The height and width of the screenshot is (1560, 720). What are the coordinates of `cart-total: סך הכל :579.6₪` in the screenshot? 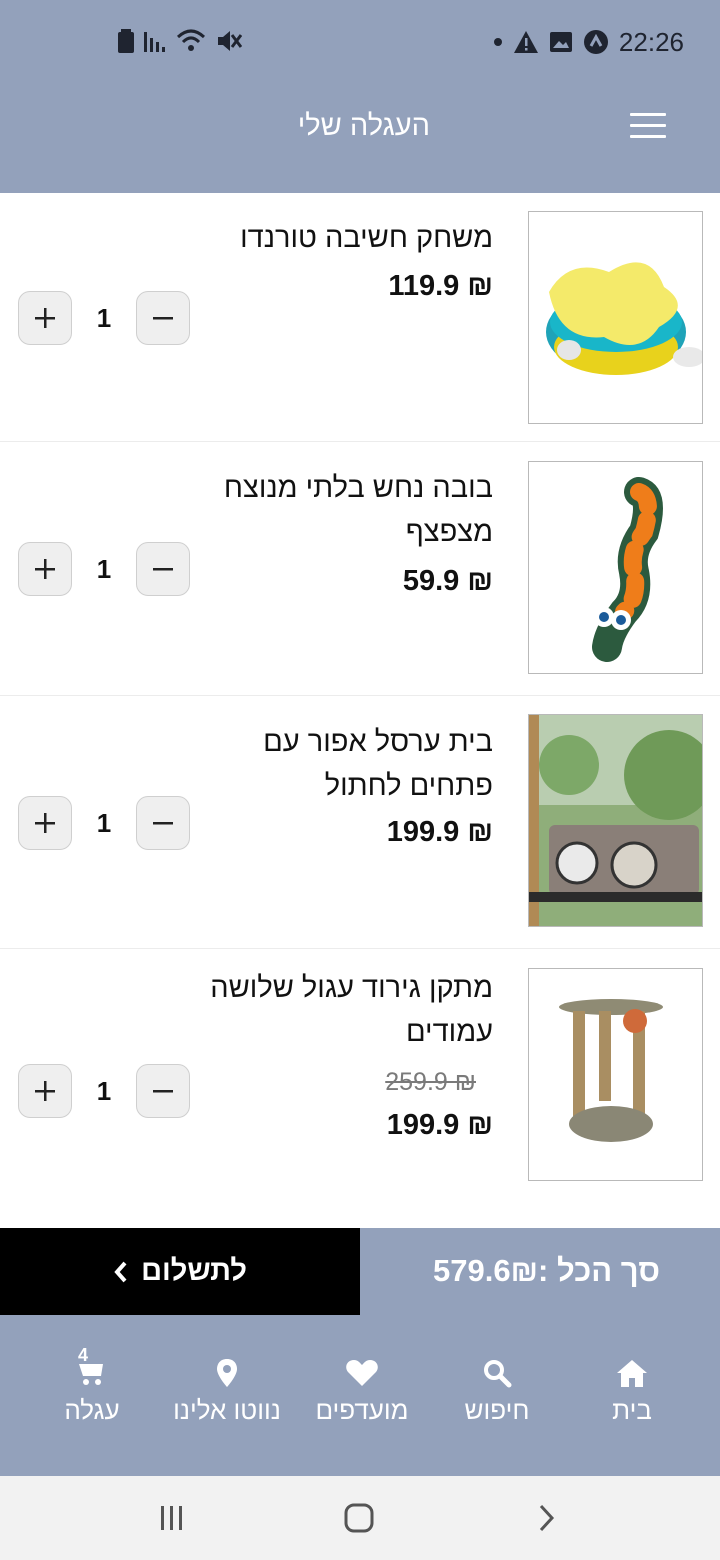 It's located at (546, 1270).